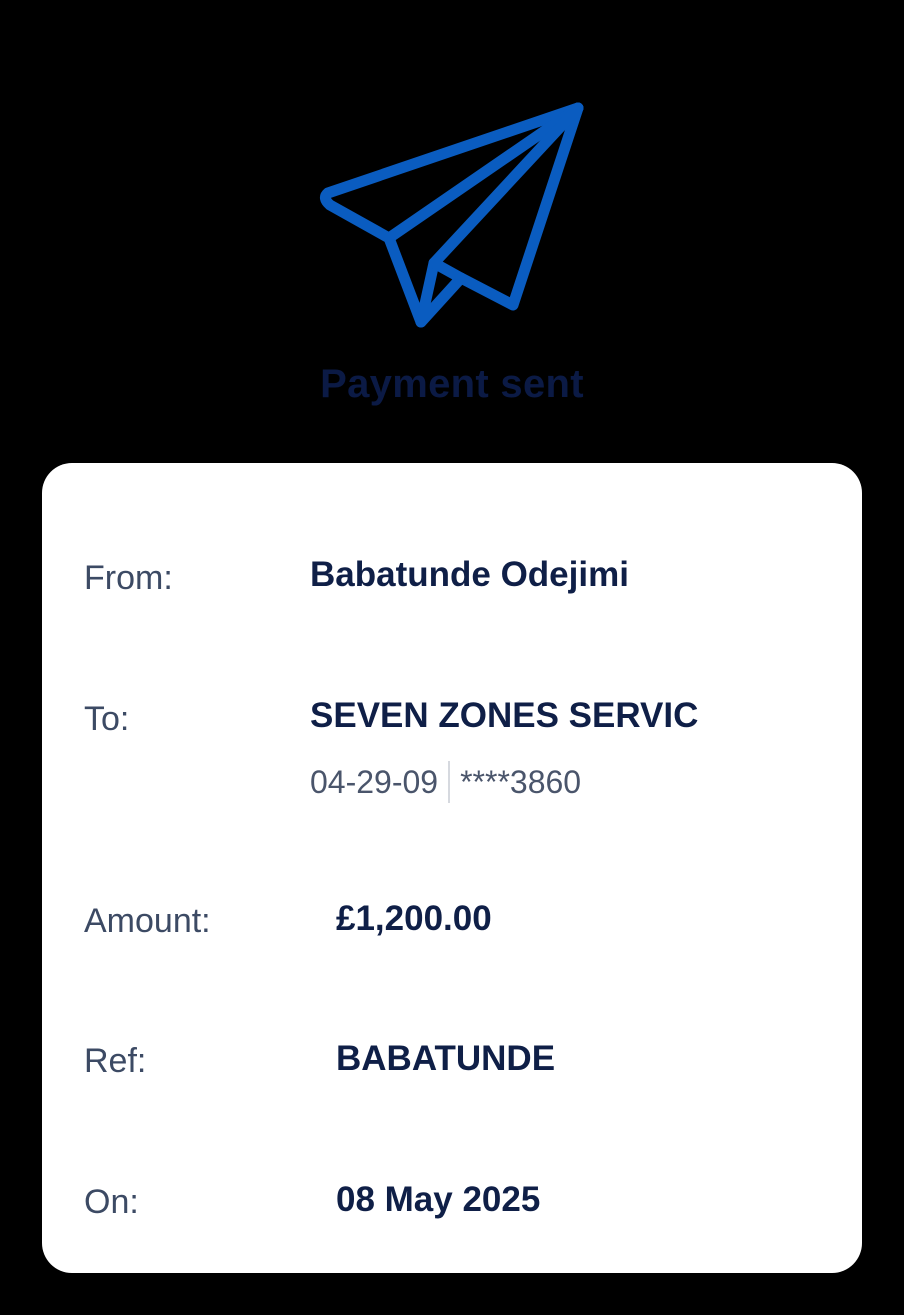  What do you see at coordinates (451, 215) in the screenshot?
I see `paper-plane-icon` at bounding box center [451, 215].